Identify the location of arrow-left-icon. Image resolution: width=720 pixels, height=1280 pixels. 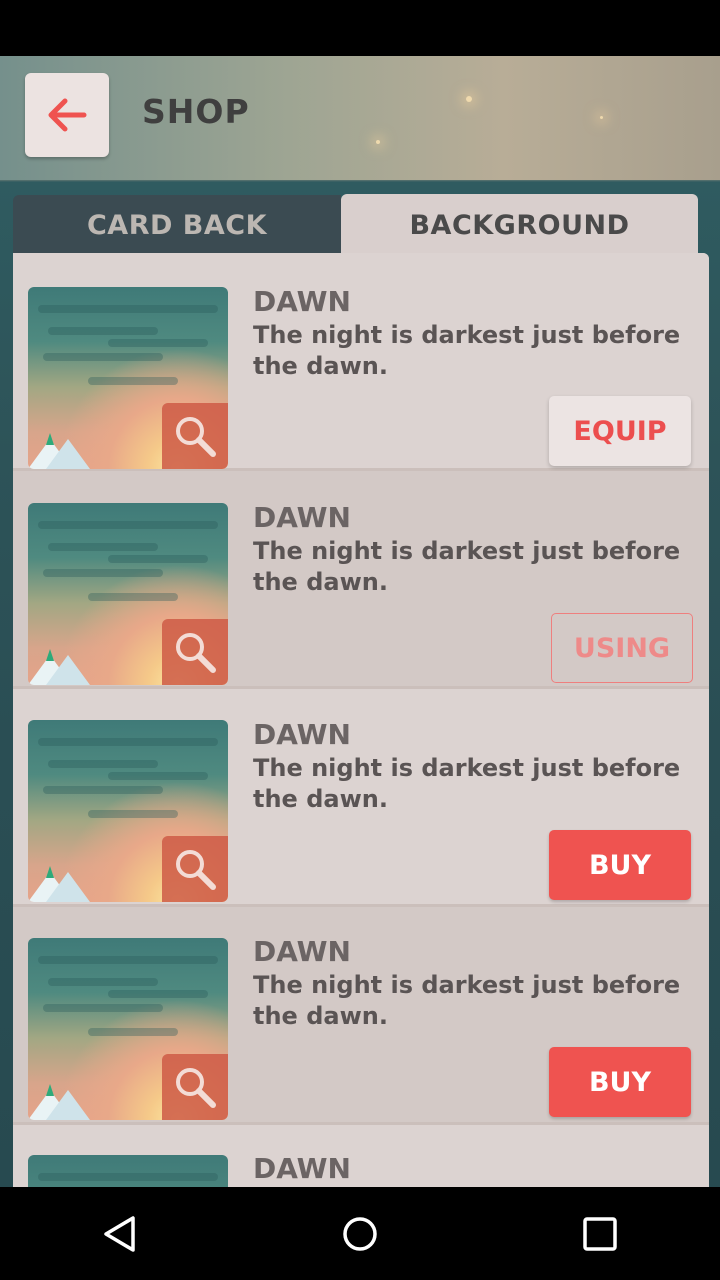
(67, 115).